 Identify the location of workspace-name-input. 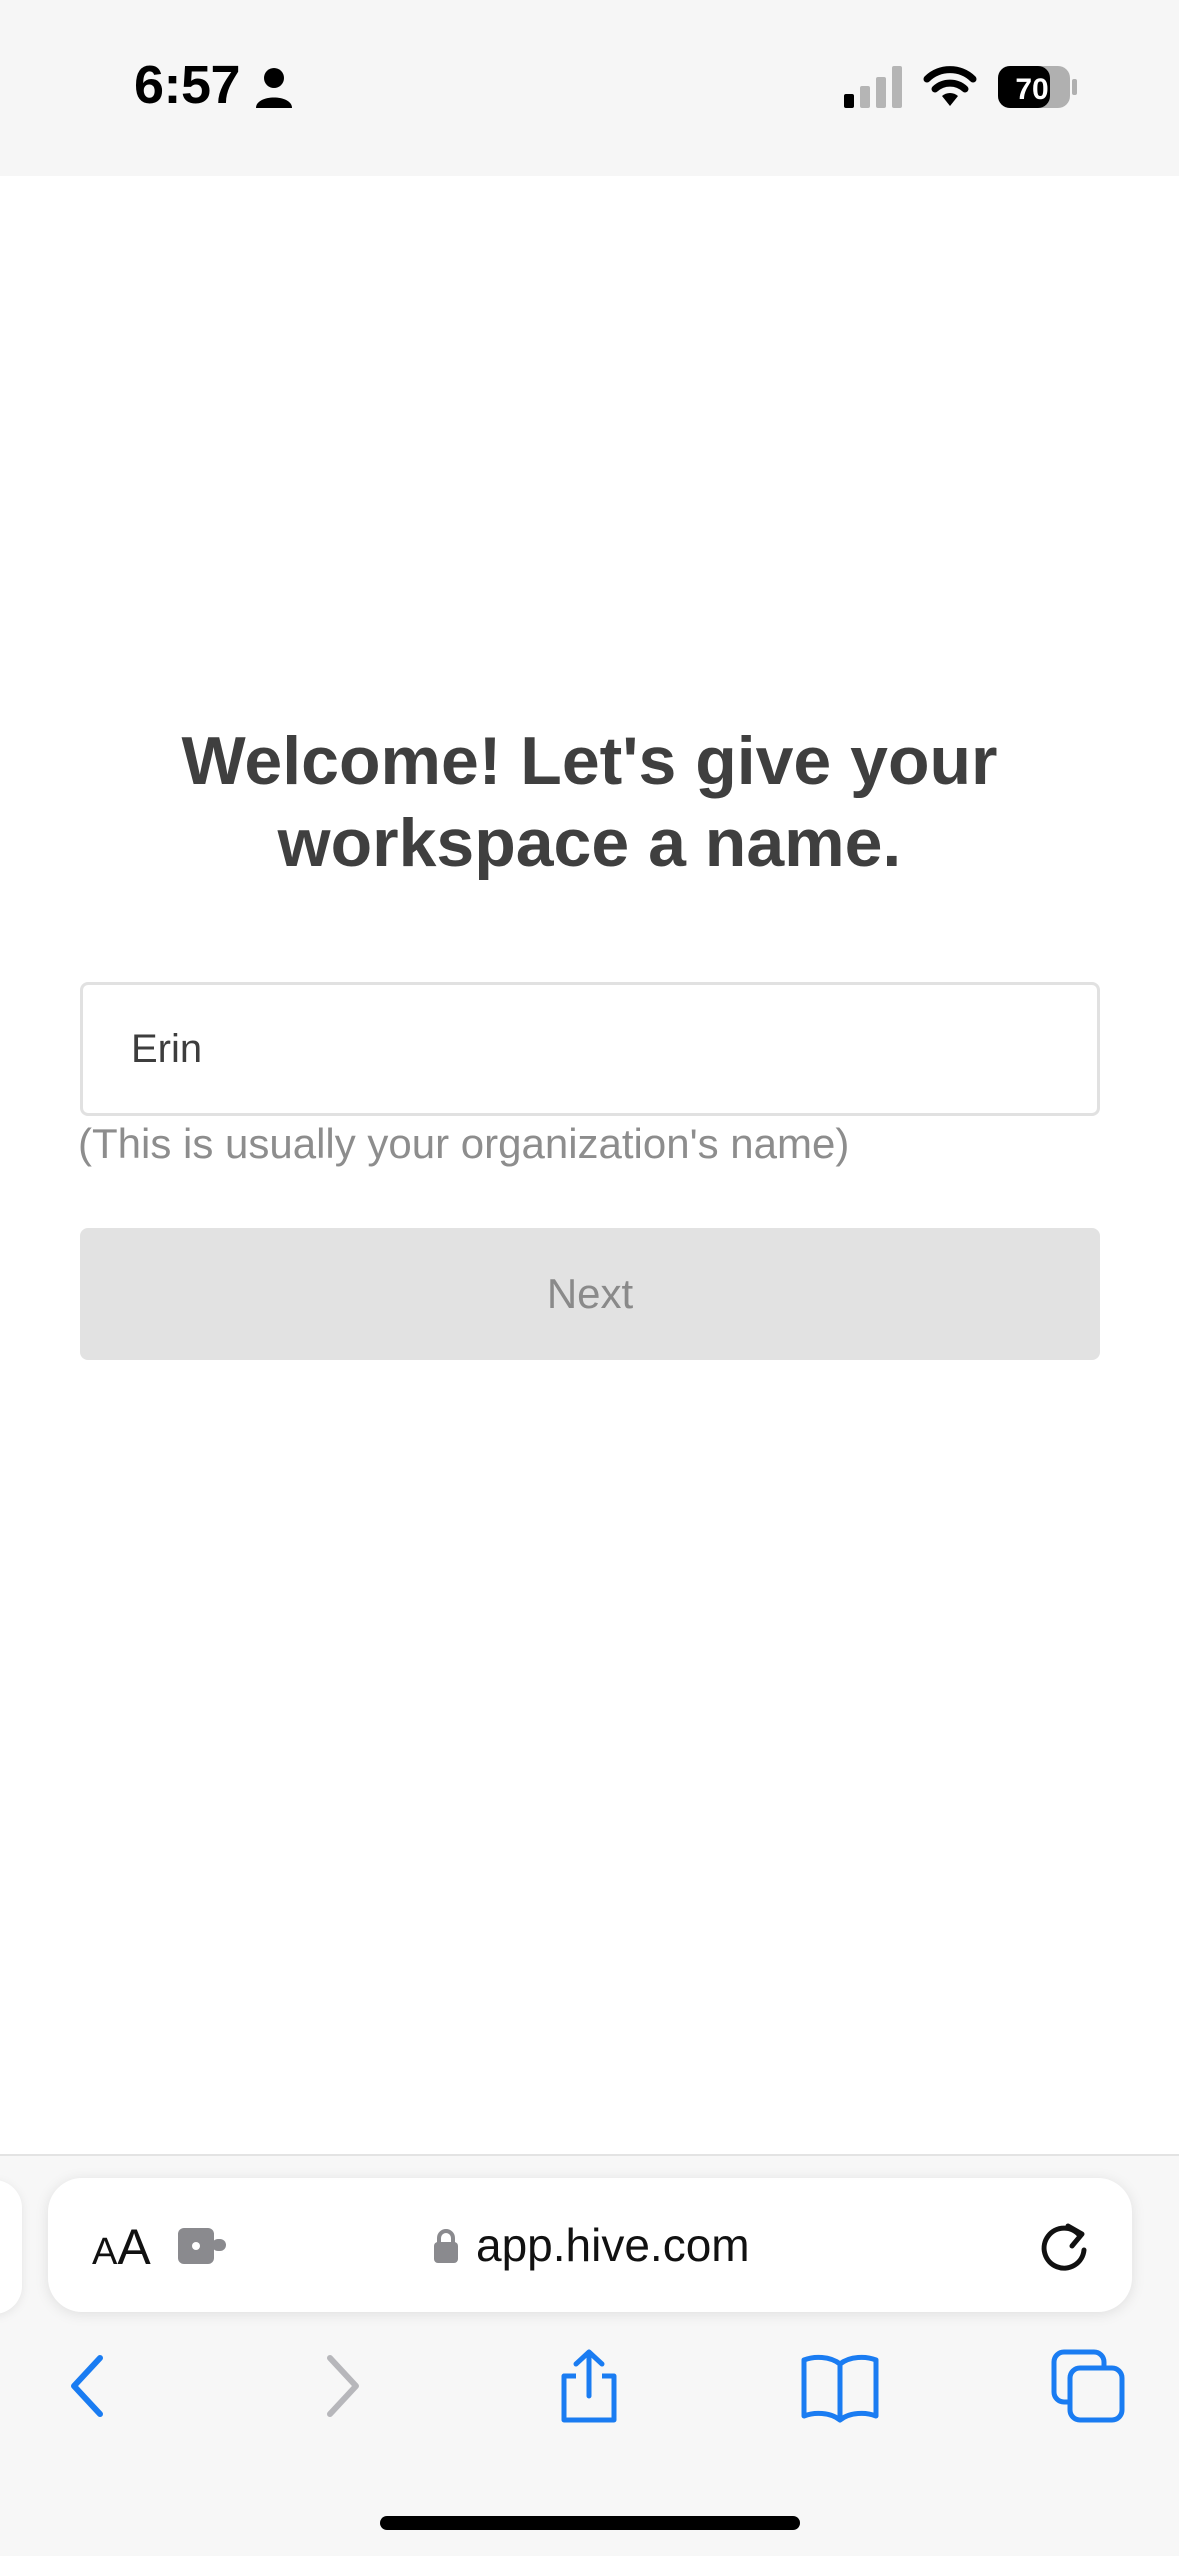
(590, 1049).